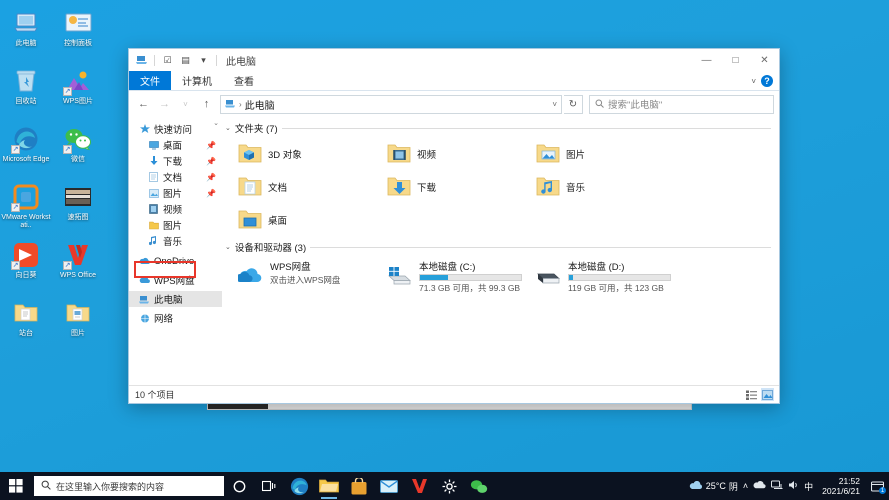 Image resolution: width=889 pixels, height=500 pixels. What do you see at coordinates (359, 486) in the screenshot?
I see `microsoft-store-icon` at bounding box center [359, 486].